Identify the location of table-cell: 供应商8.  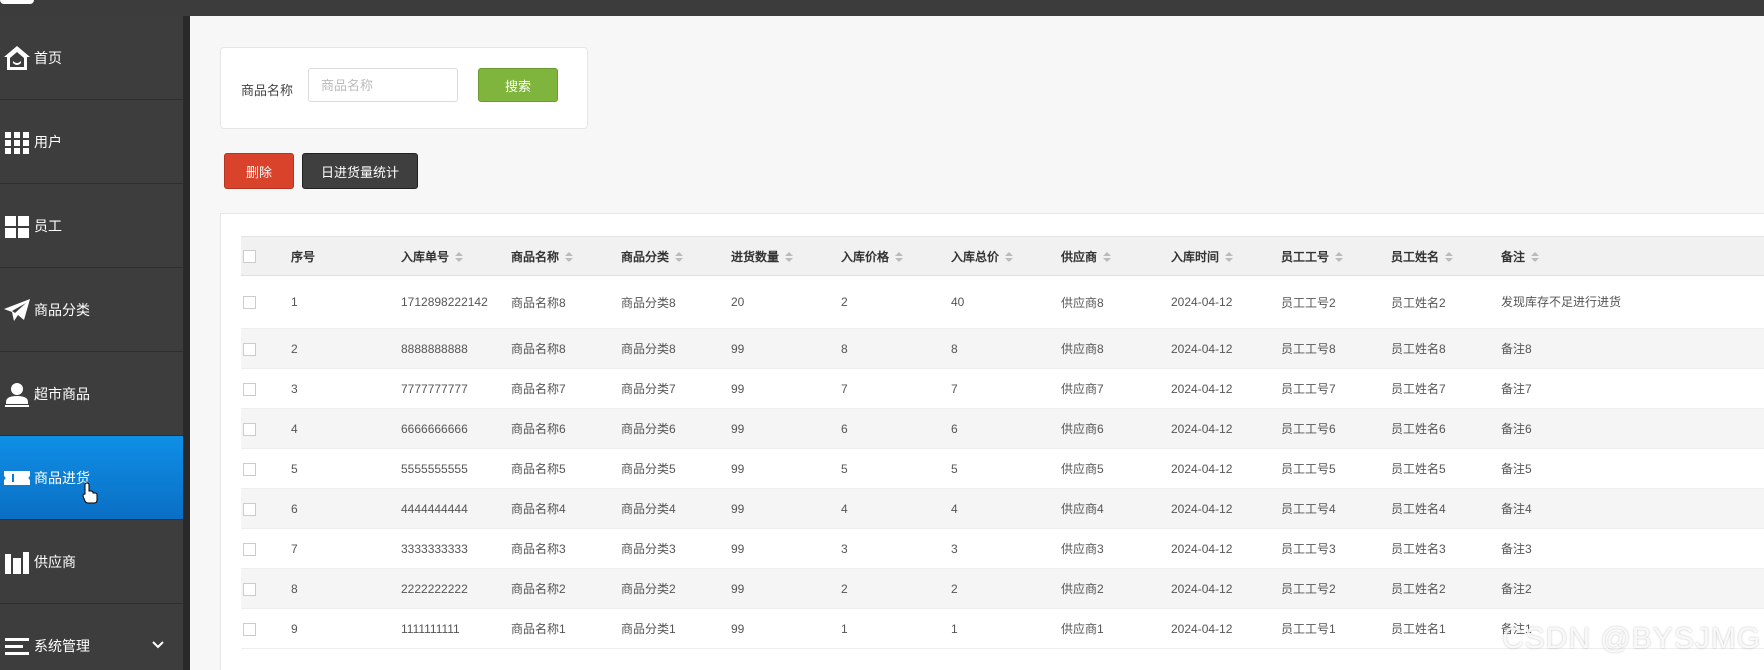
(1082, 349).